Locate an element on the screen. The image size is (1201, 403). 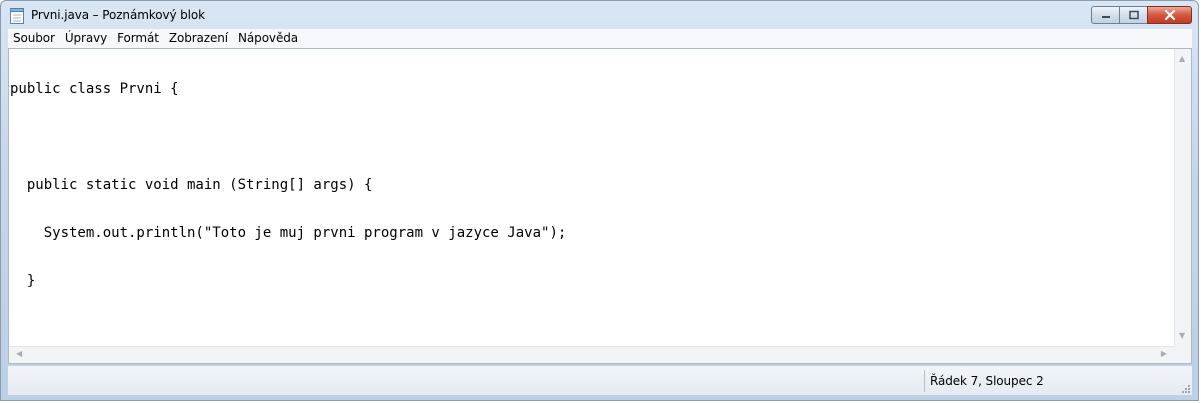
caption-buttons is located at coordinates (1141, 15).